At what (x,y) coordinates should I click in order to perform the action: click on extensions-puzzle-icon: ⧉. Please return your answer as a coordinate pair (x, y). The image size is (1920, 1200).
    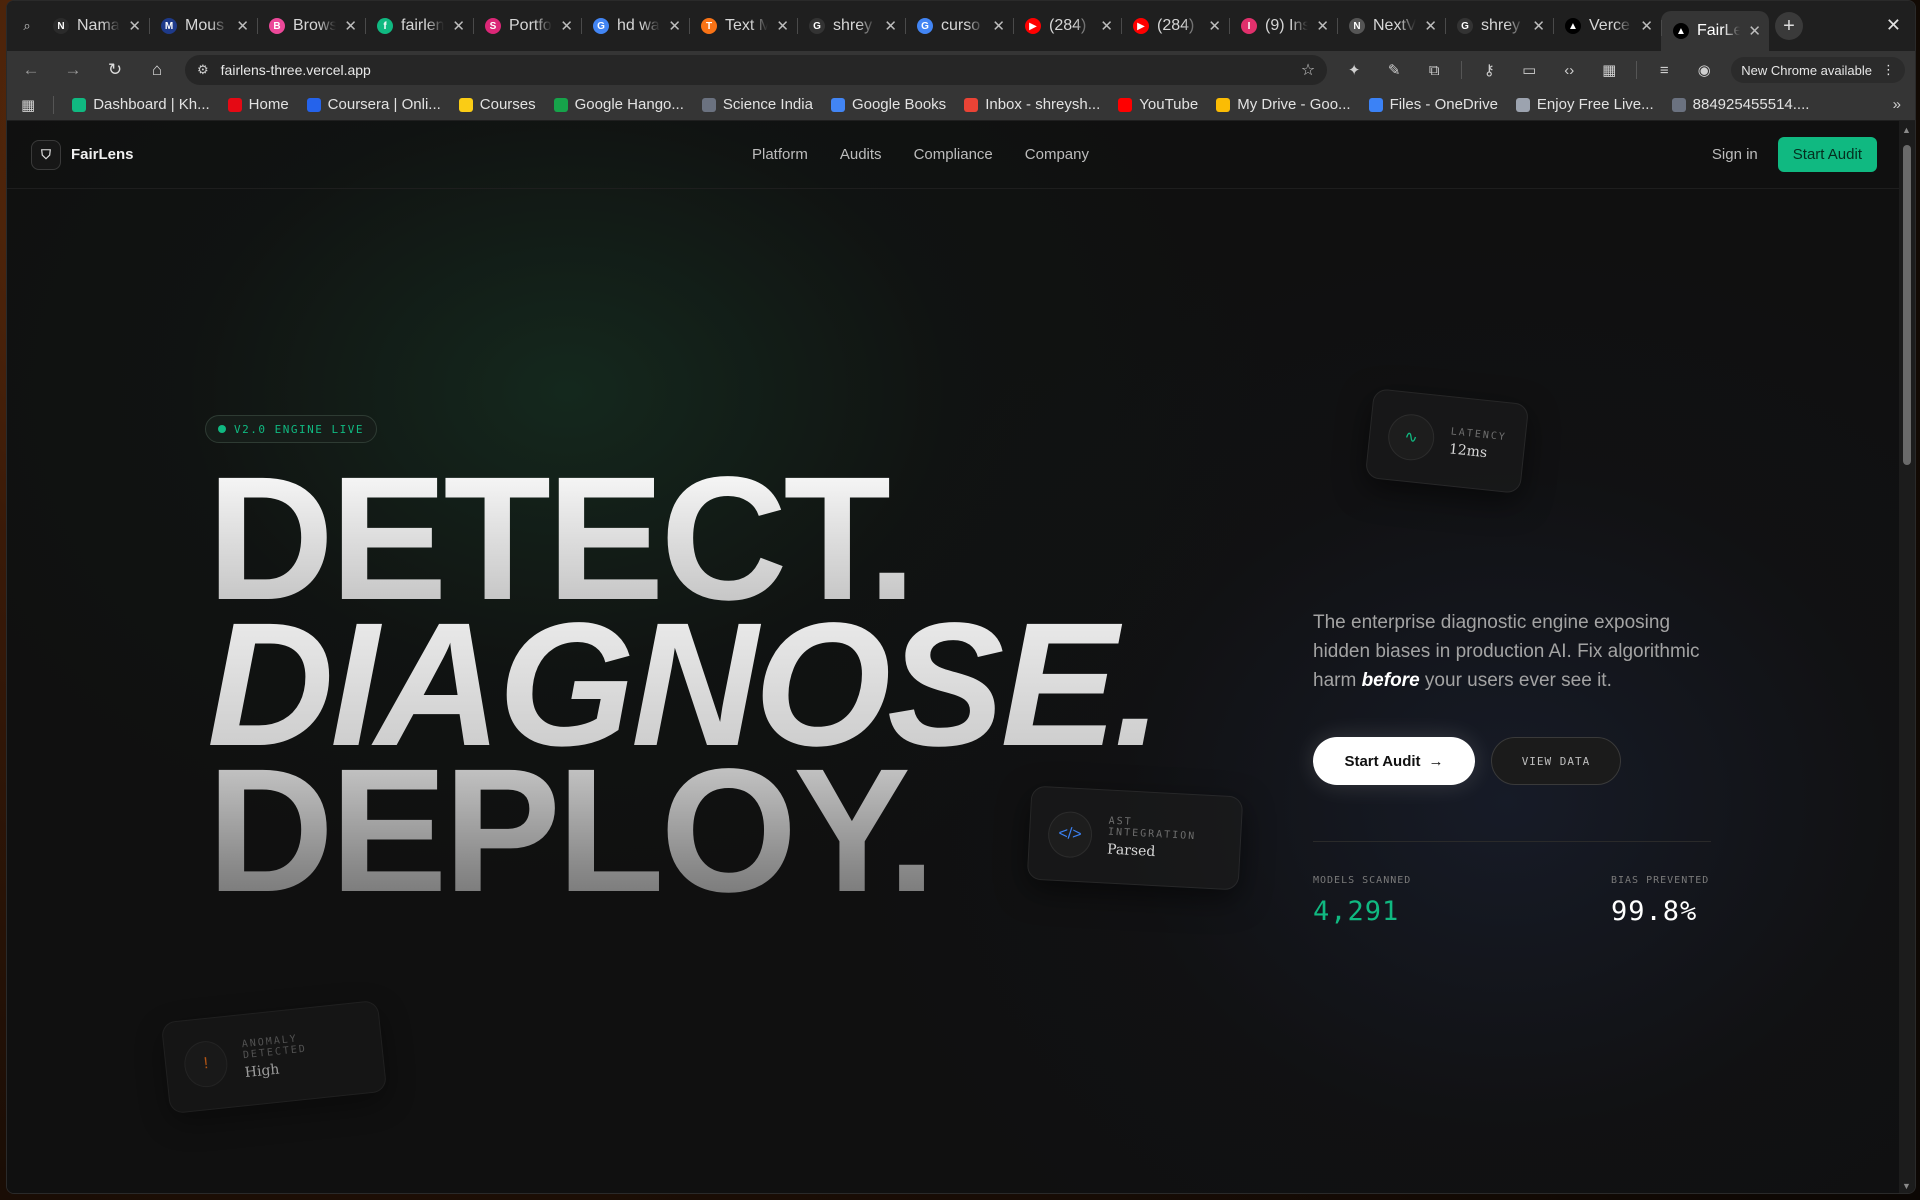
    Looking at the image, I should click on (1434, 70).